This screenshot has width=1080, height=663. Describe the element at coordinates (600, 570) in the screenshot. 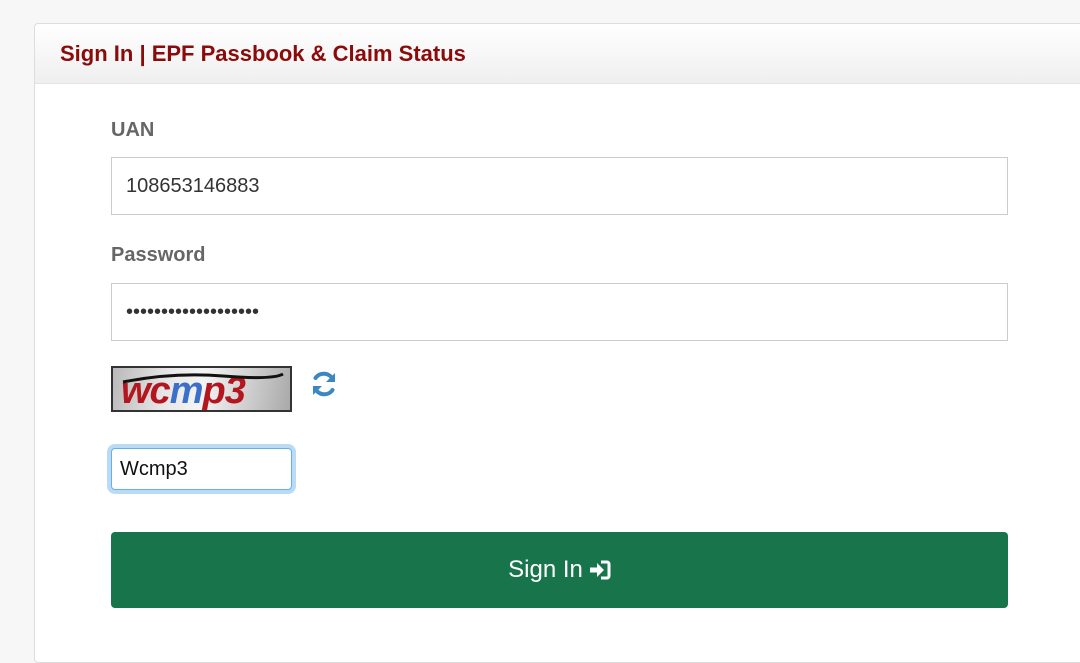

I see `sign-in-icon` at that location.